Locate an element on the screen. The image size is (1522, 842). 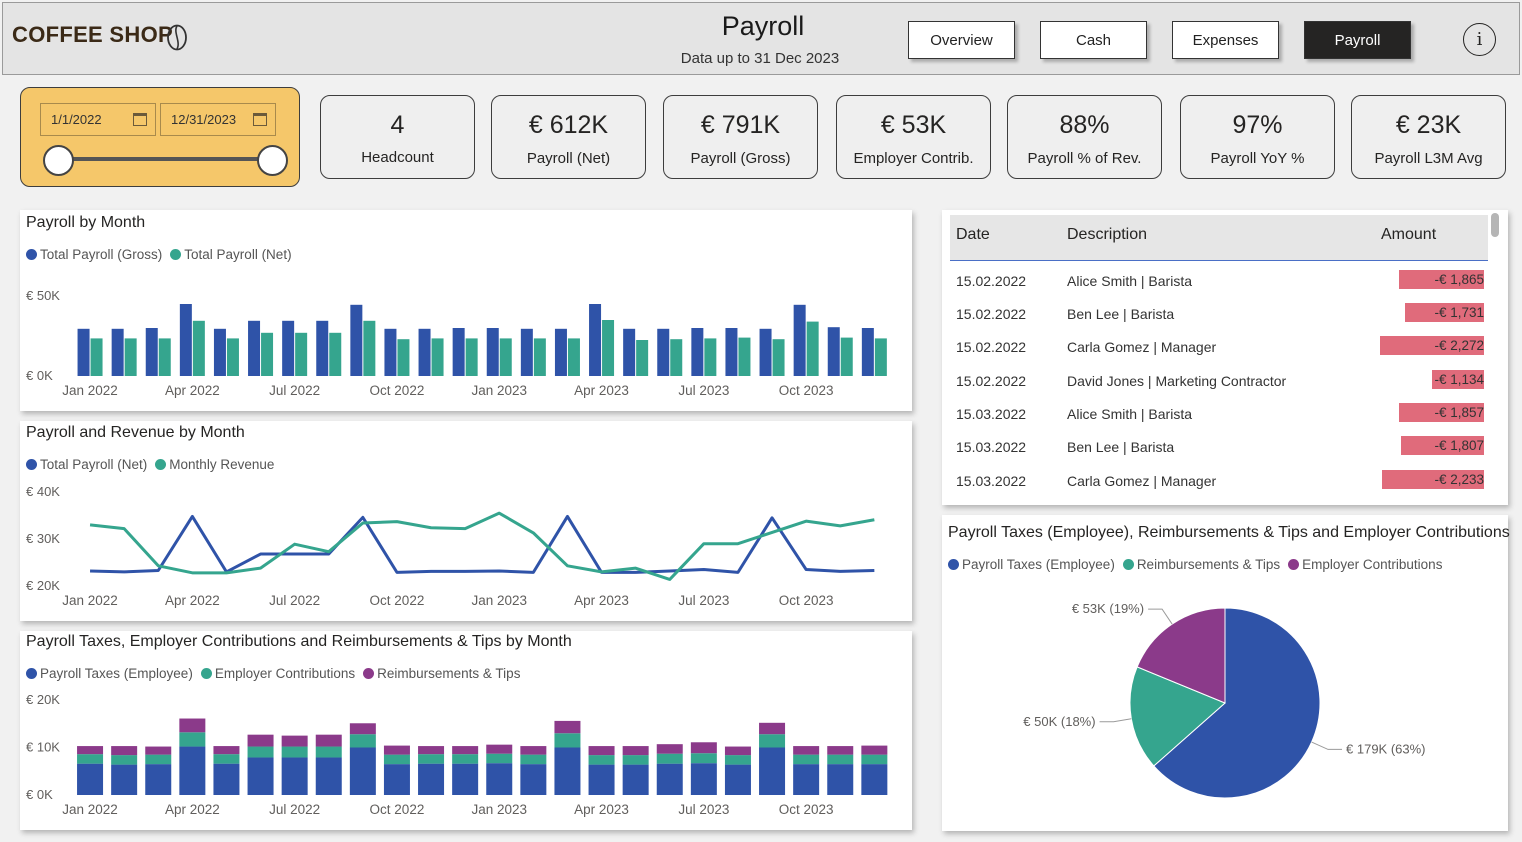
date-slider-end-handle is located at coordinates (272, 160).